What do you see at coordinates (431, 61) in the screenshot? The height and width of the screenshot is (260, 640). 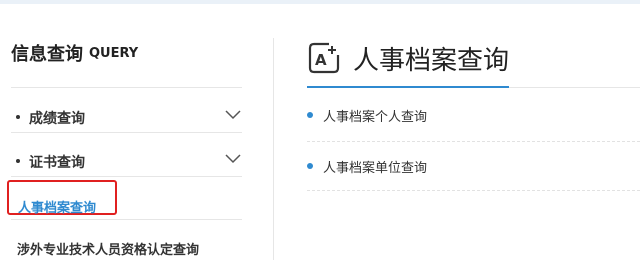 I see `page-title: 人事档案查询` at bounding box center [431, 61].